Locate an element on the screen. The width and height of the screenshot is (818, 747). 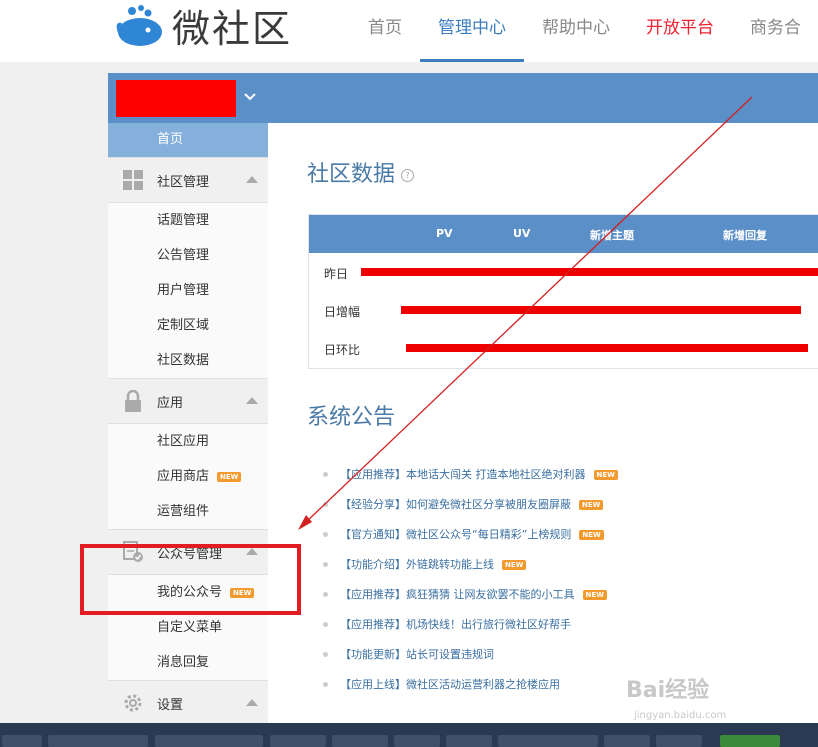
taskbar-chat-button is located at coordinates (360, 741).